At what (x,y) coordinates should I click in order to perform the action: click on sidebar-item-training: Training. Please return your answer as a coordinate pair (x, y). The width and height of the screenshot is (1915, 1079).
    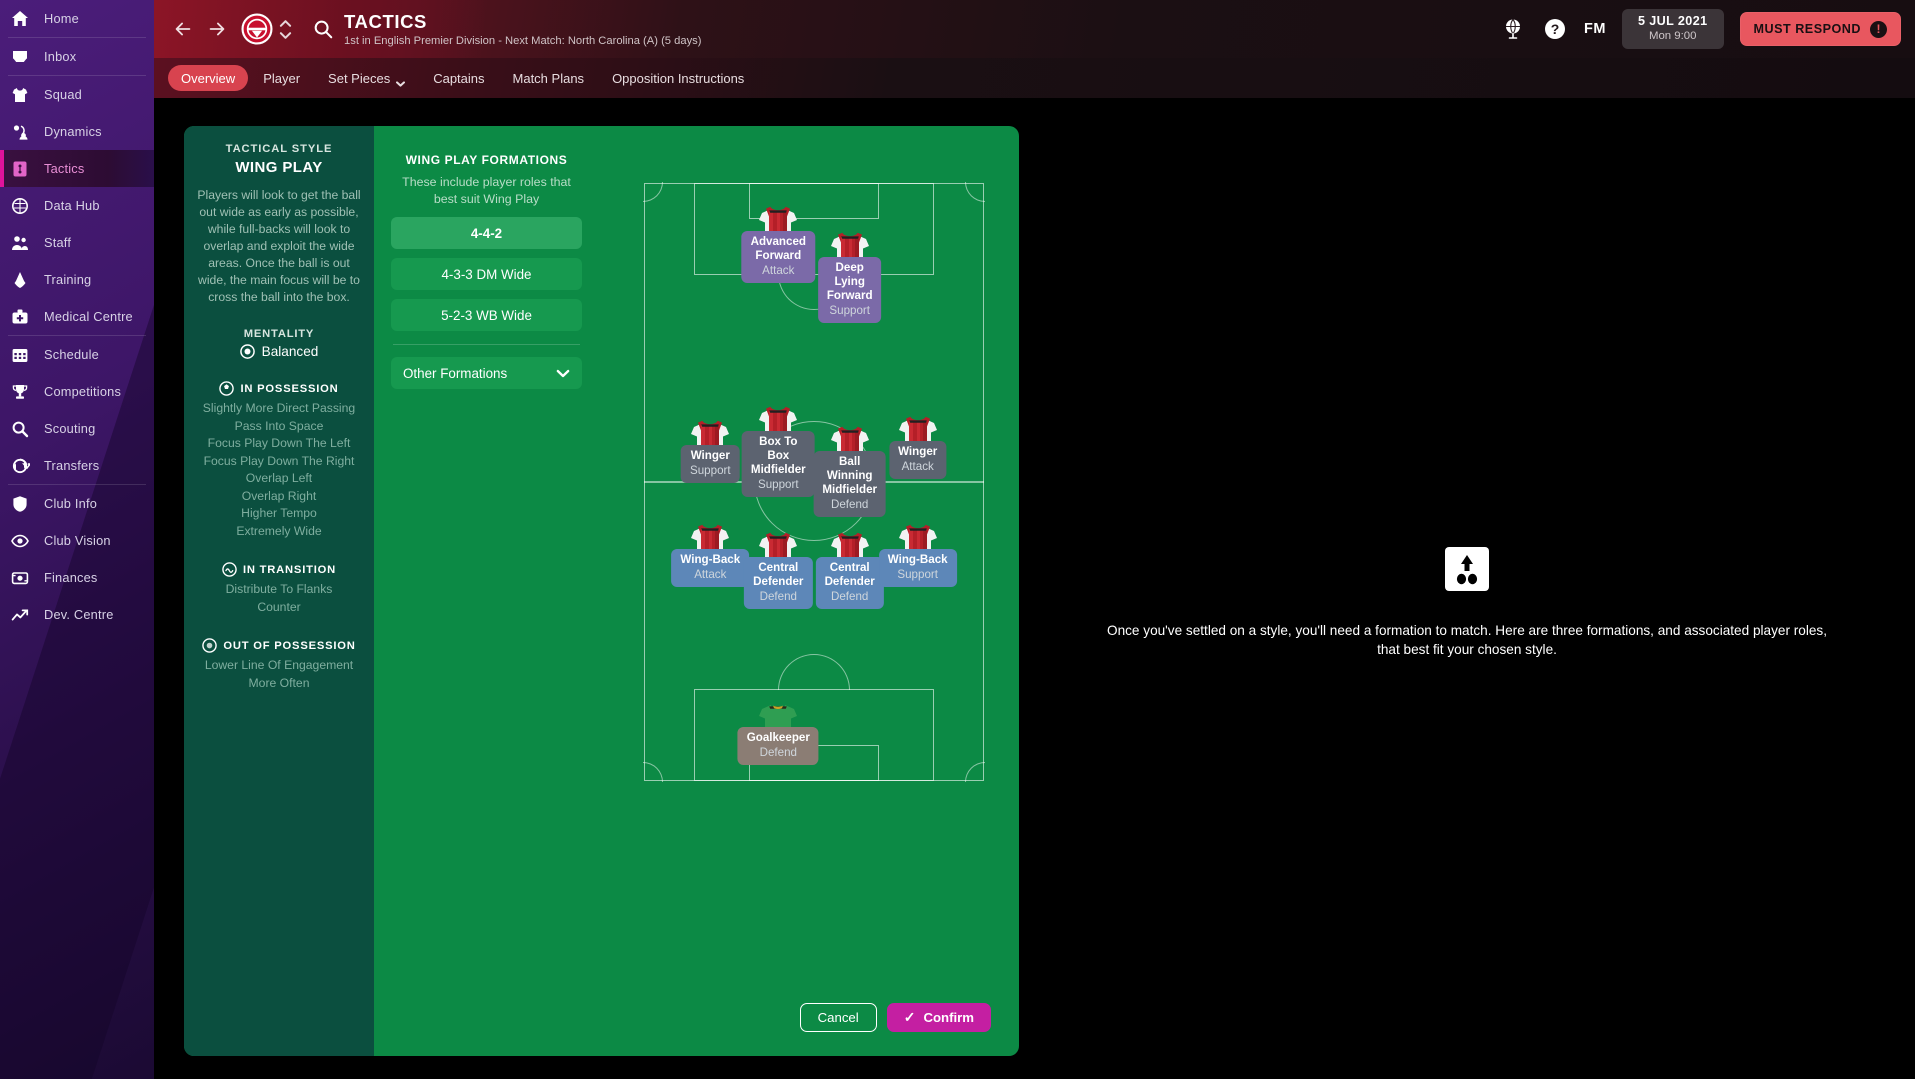
    Looking at the image, I should click on (77, 279).